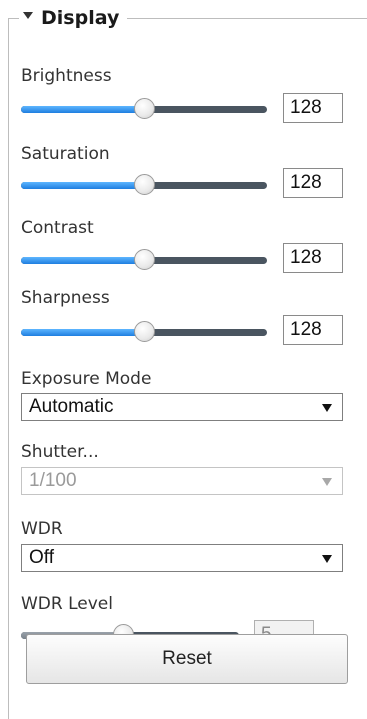  What do you see at coordinates (182, 481) in the screenshot?
I see `shutter-select: 1/100` at bounding box center [182, 481].